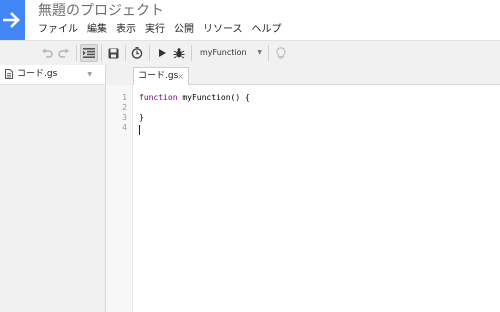 The height and width of the screenshot is (312, 500). I want to click on undo-button, so click(47, 53).